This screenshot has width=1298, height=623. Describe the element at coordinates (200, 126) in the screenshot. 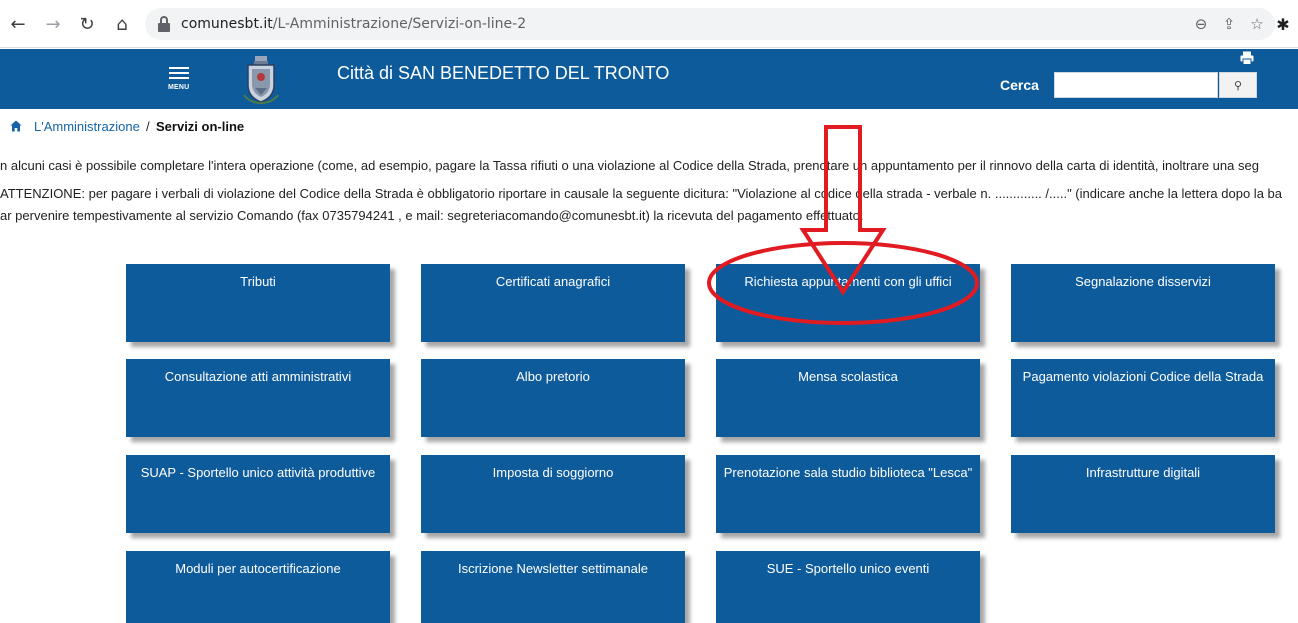

I see `breadcrumb-current: Servizi on-line` at that location.